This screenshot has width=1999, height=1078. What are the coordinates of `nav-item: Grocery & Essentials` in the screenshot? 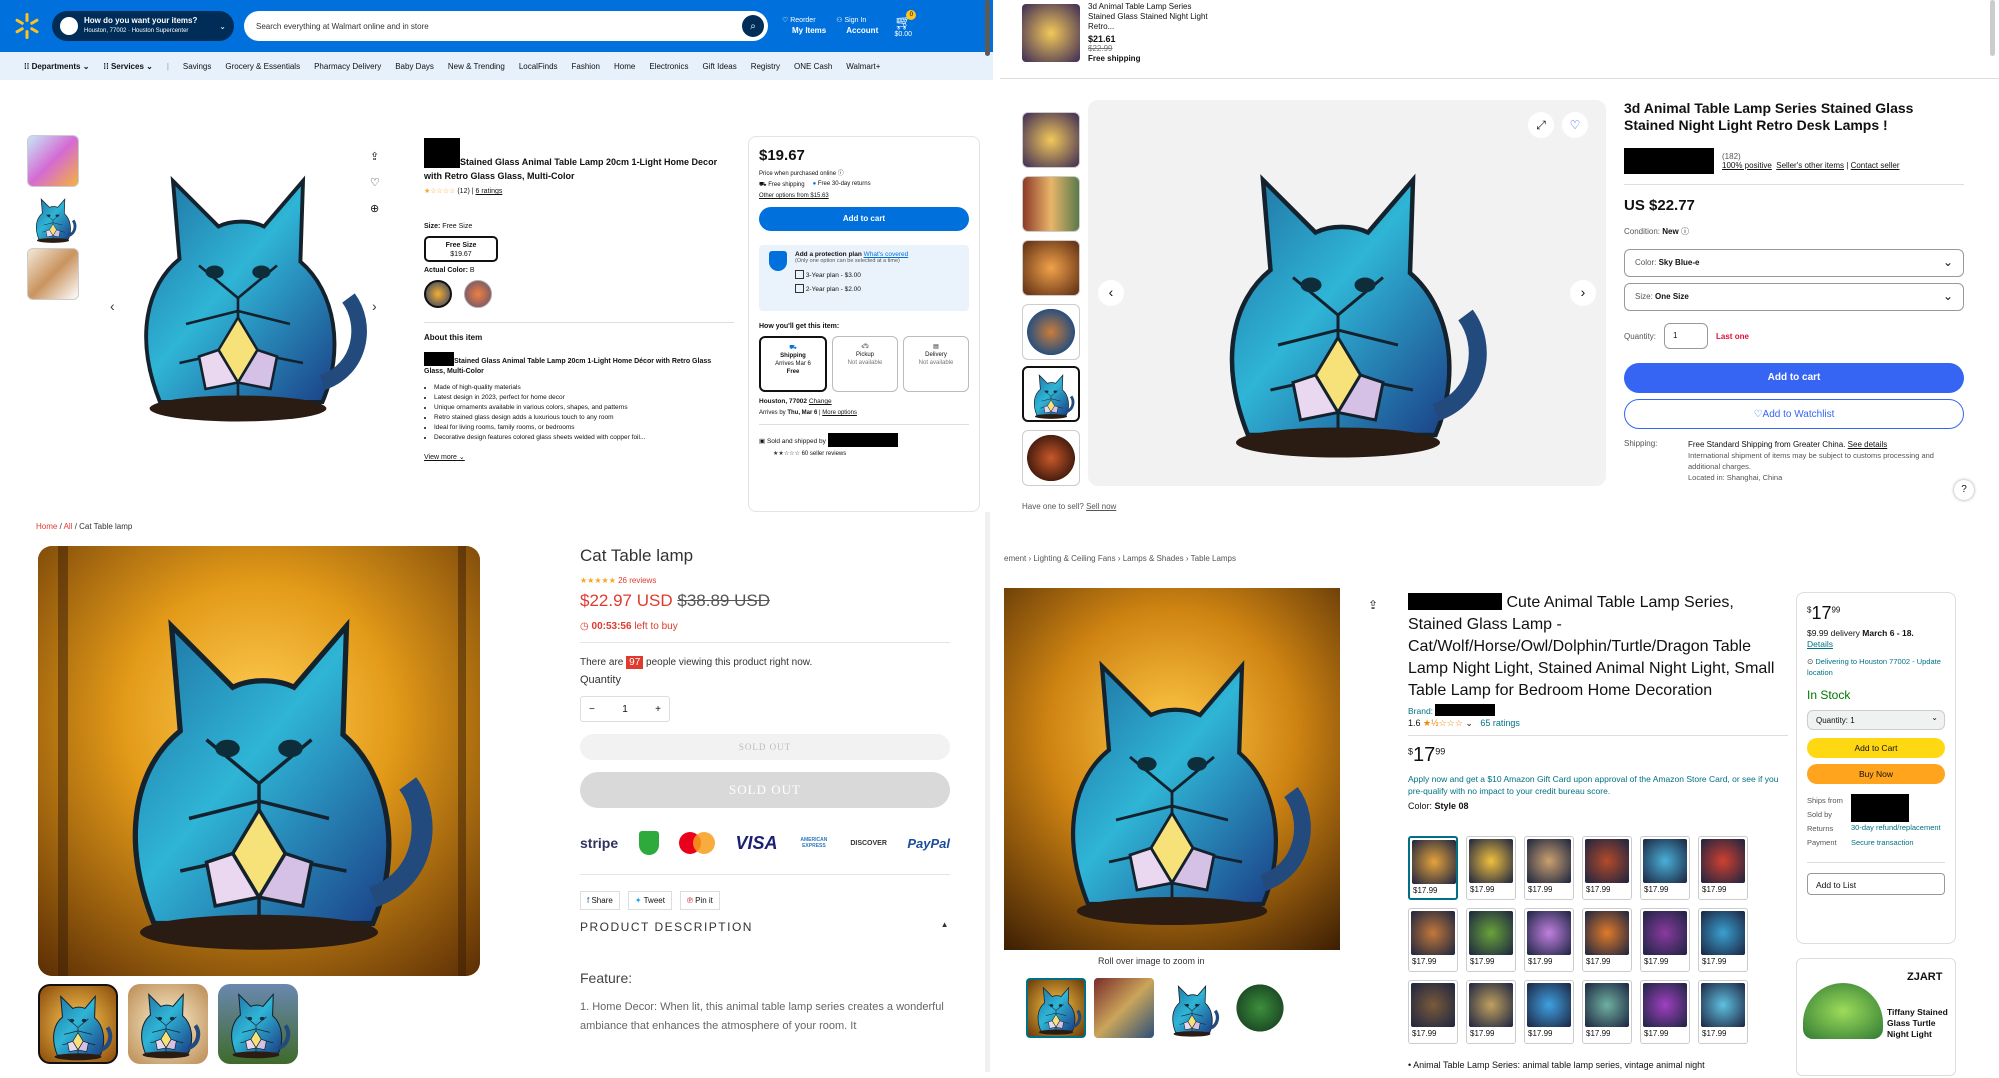 It's located at (262, 66).